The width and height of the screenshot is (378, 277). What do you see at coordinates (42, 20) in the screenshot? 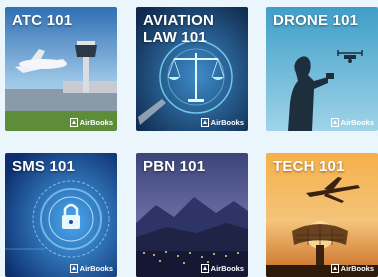
I see `course-title: ATC 101` at bounding box center [42, 20].